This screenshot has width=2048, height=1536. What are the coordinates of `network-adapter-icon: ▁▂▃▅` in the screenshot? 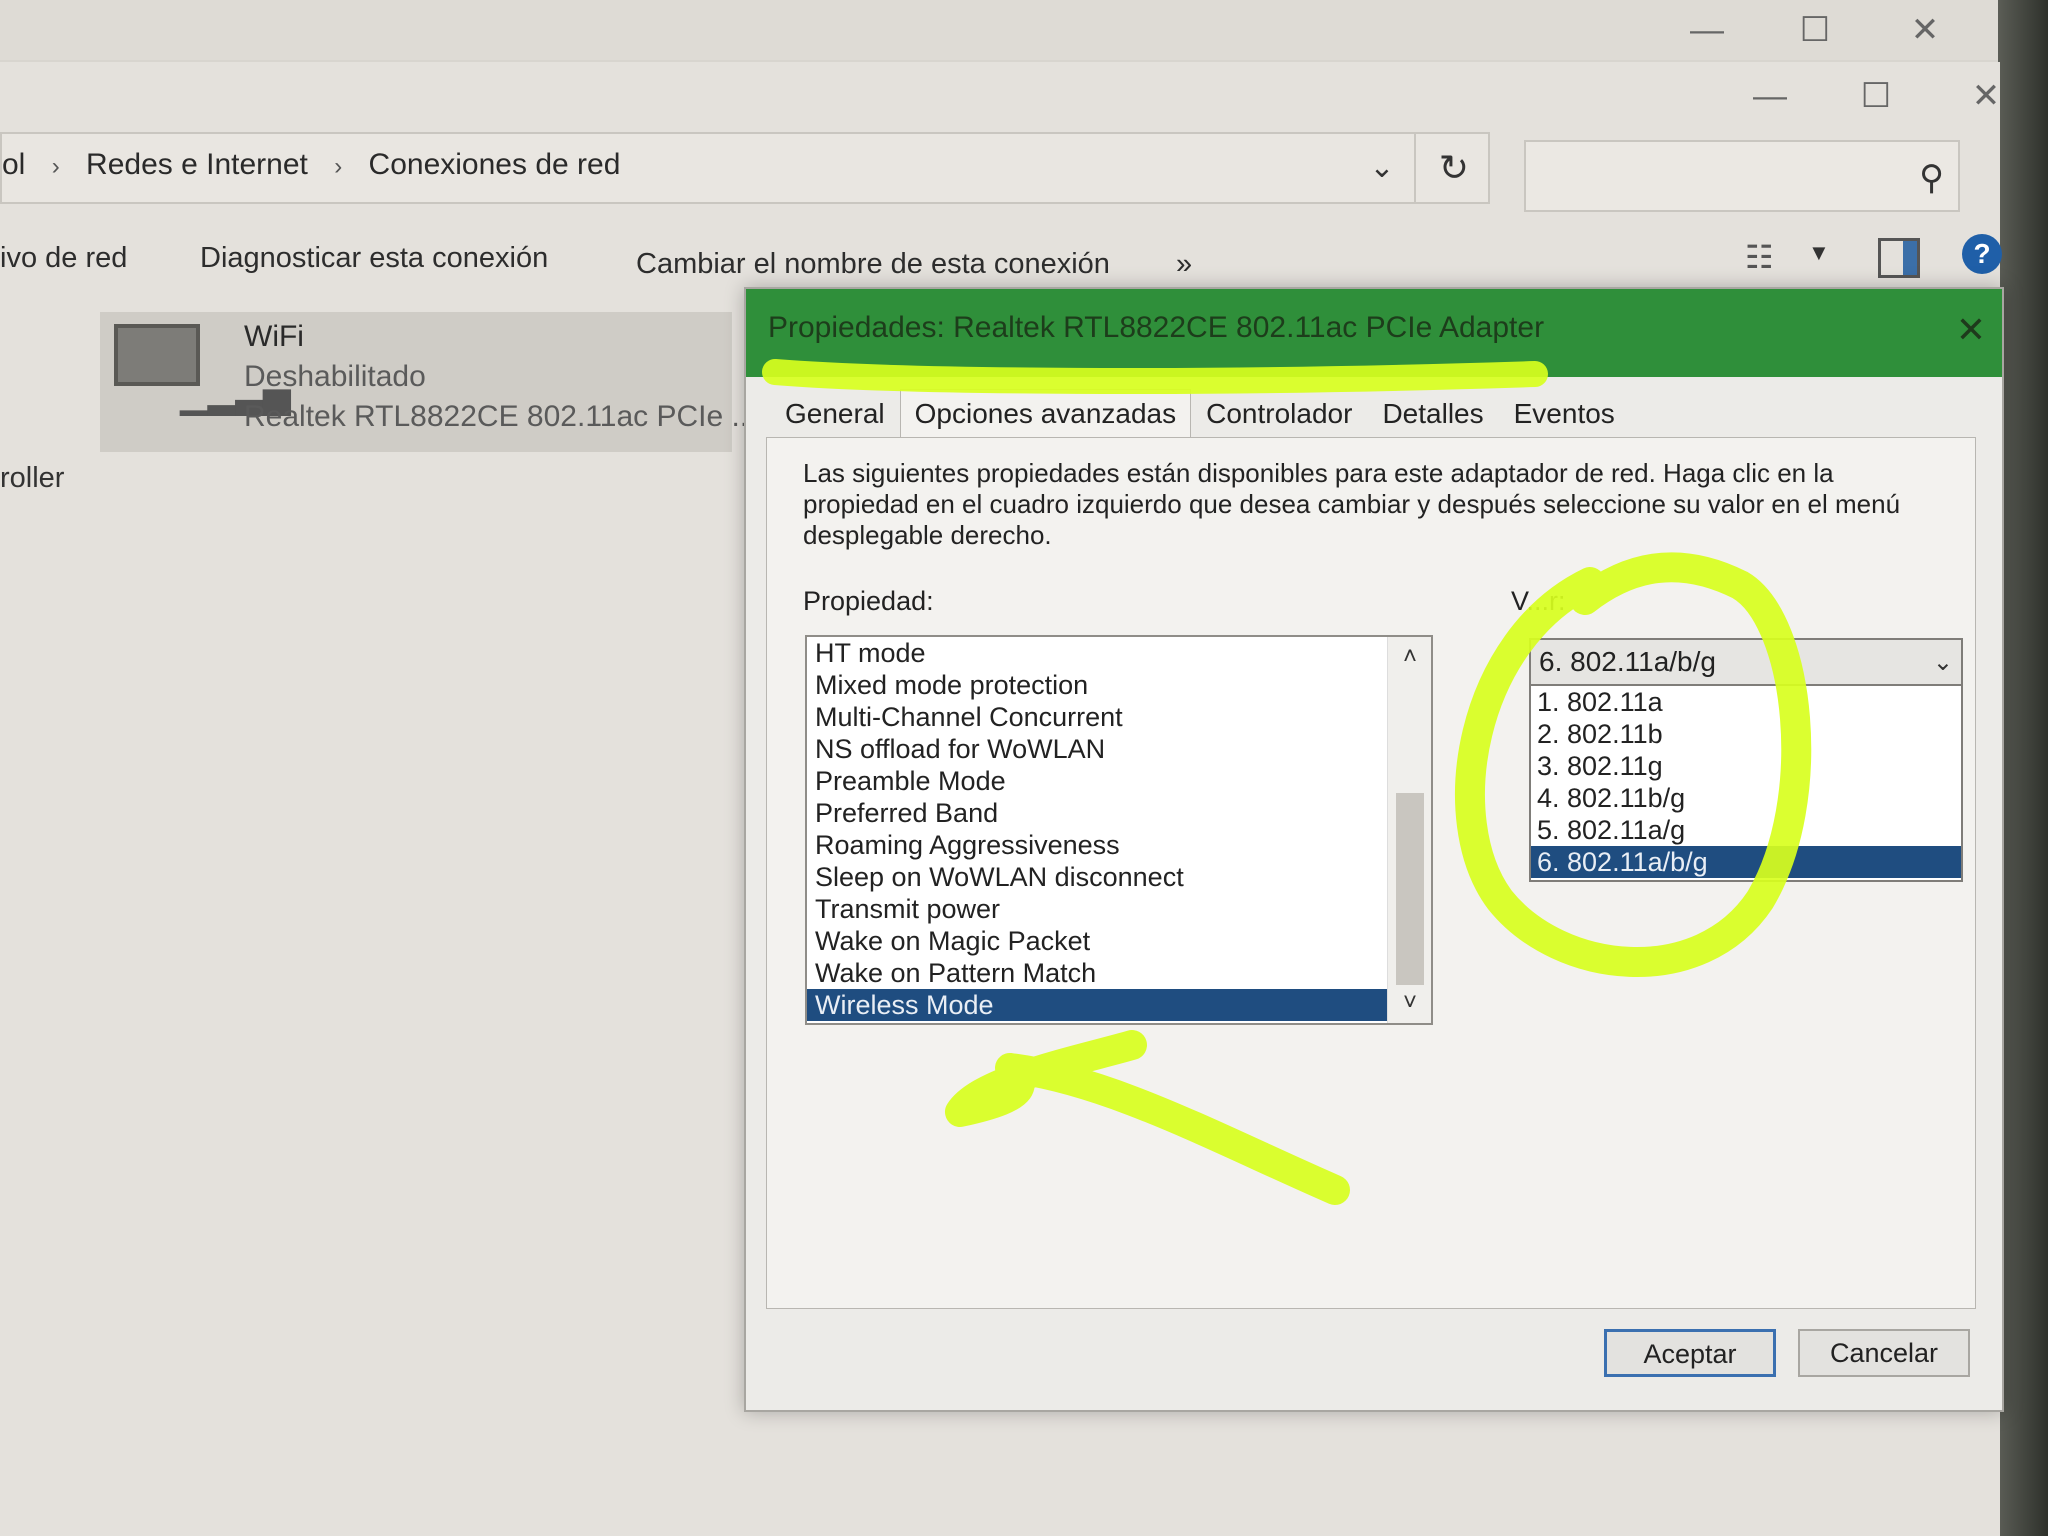 It's located at (202, 374).